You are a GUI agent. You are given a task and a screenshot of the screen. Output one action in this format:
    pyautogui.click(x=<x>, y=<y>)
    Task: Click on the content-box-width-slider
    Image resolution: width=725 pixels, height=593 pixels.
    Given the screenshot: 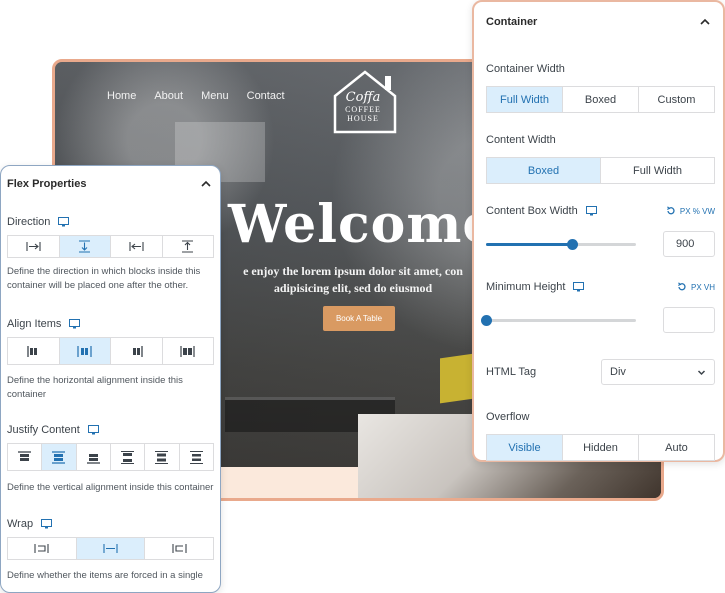 What is the action you would take?
    pyautogui.click(x=561, y=244)
    